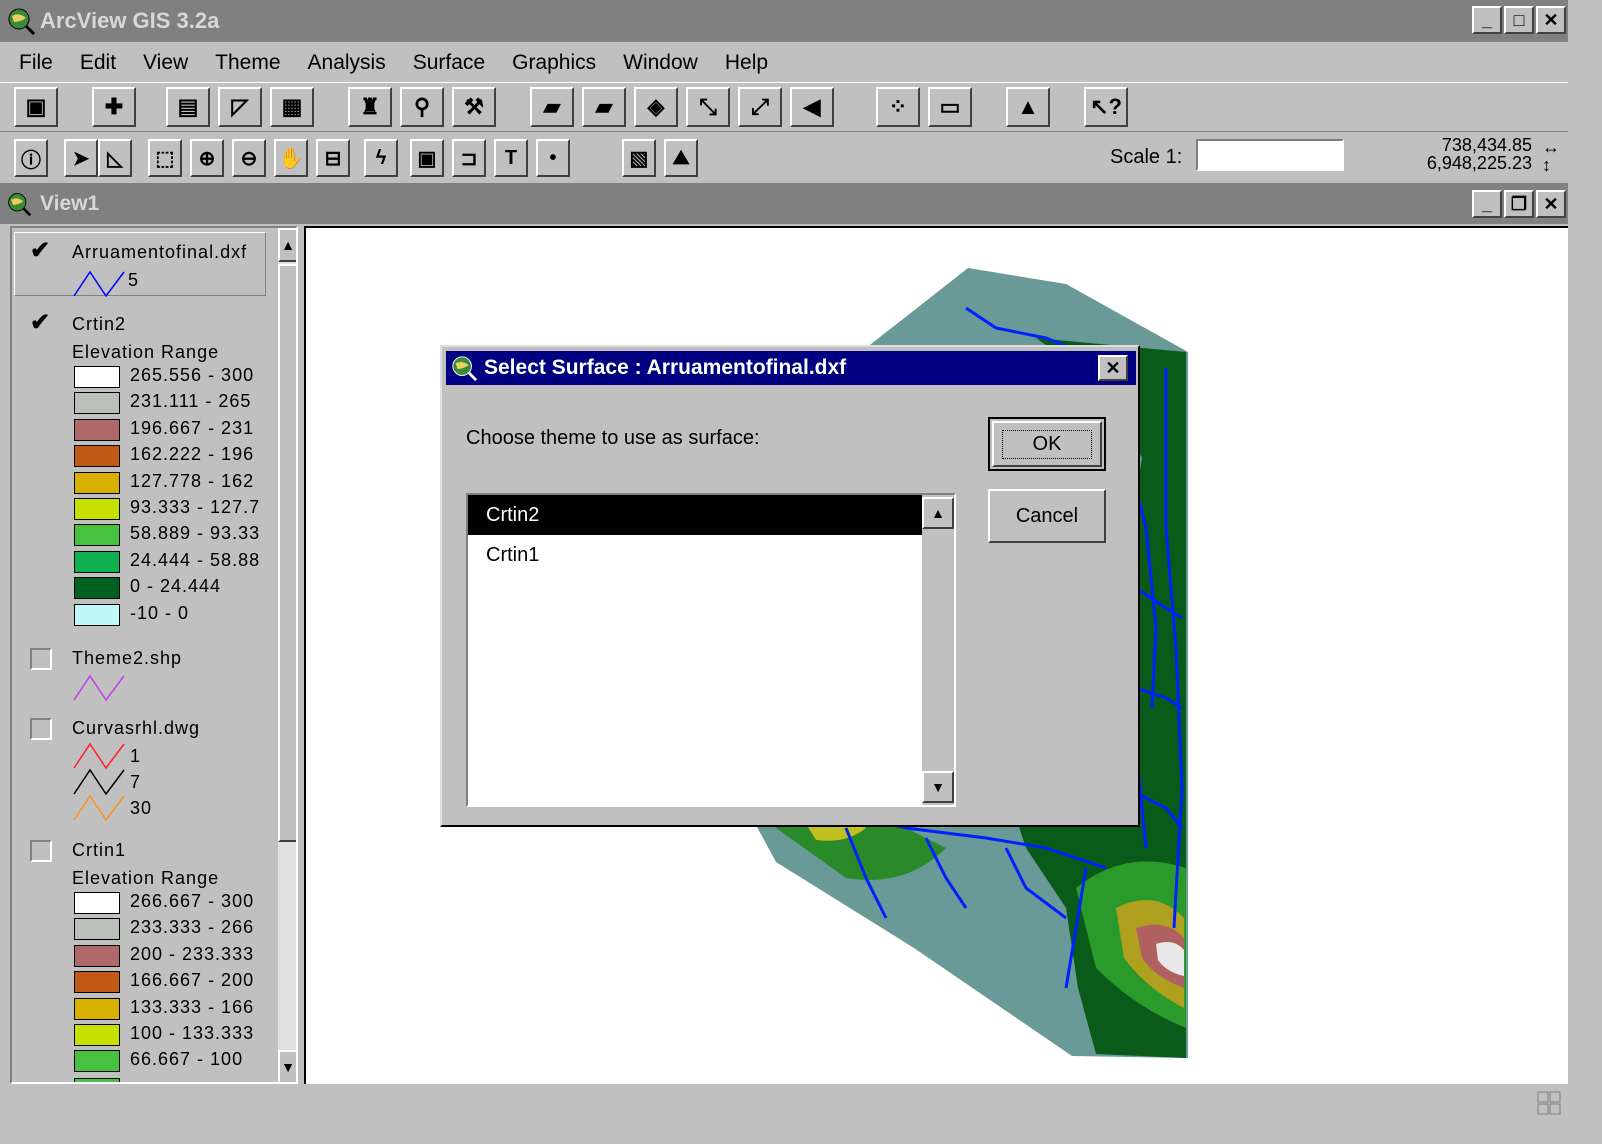  What do you see at coordinates (1113, 368) in the screenshot?
I see `dialog-close-button: ✕` at bounding box center [1113, 368].